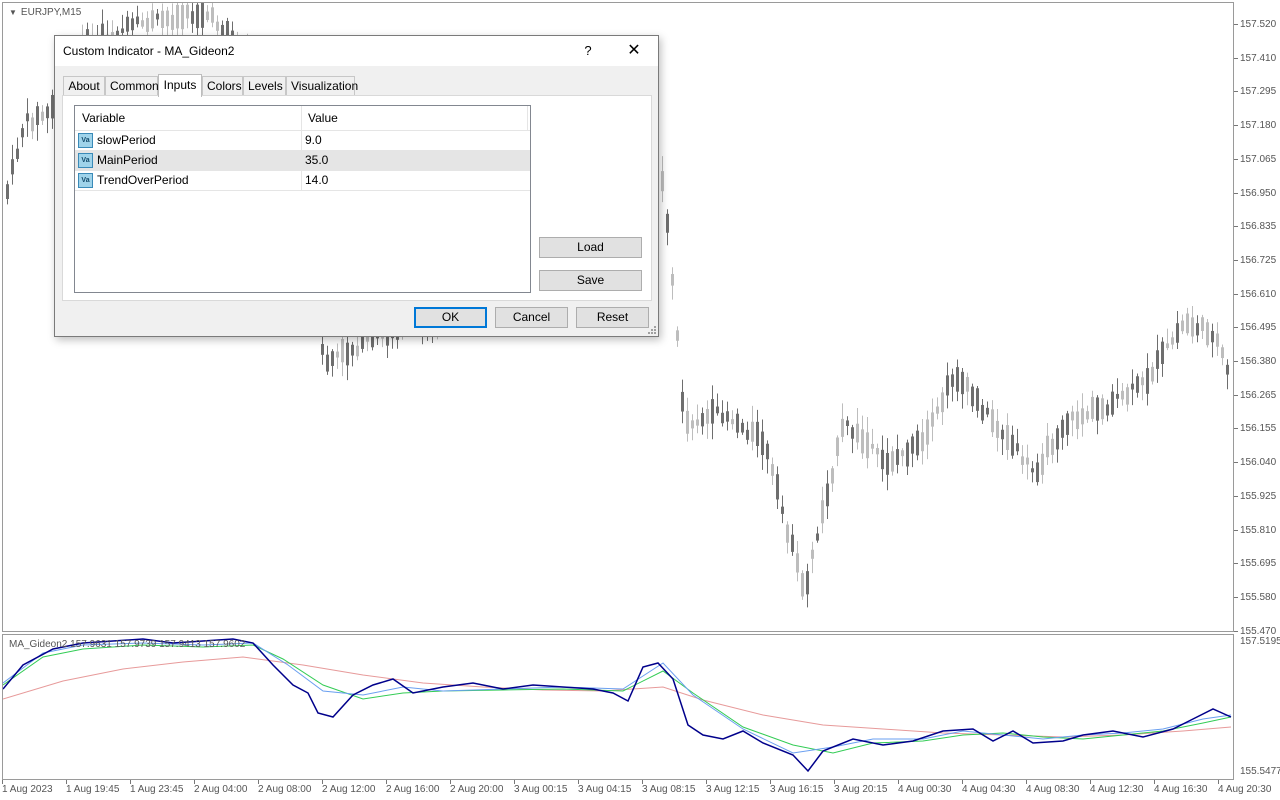  What do you see at coordinates (590, 280) in the screenshot?
I see `save-button: Save` at bounding box center [590, 280].